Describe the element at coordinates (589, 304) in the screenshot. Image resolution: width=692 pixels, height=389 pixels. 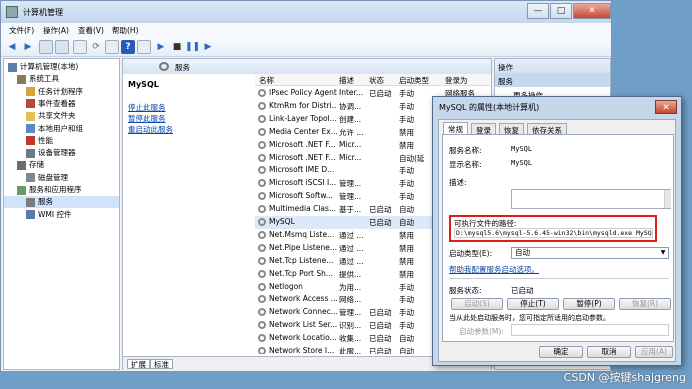
I see `pause-button: 暂停(P)` at that location.